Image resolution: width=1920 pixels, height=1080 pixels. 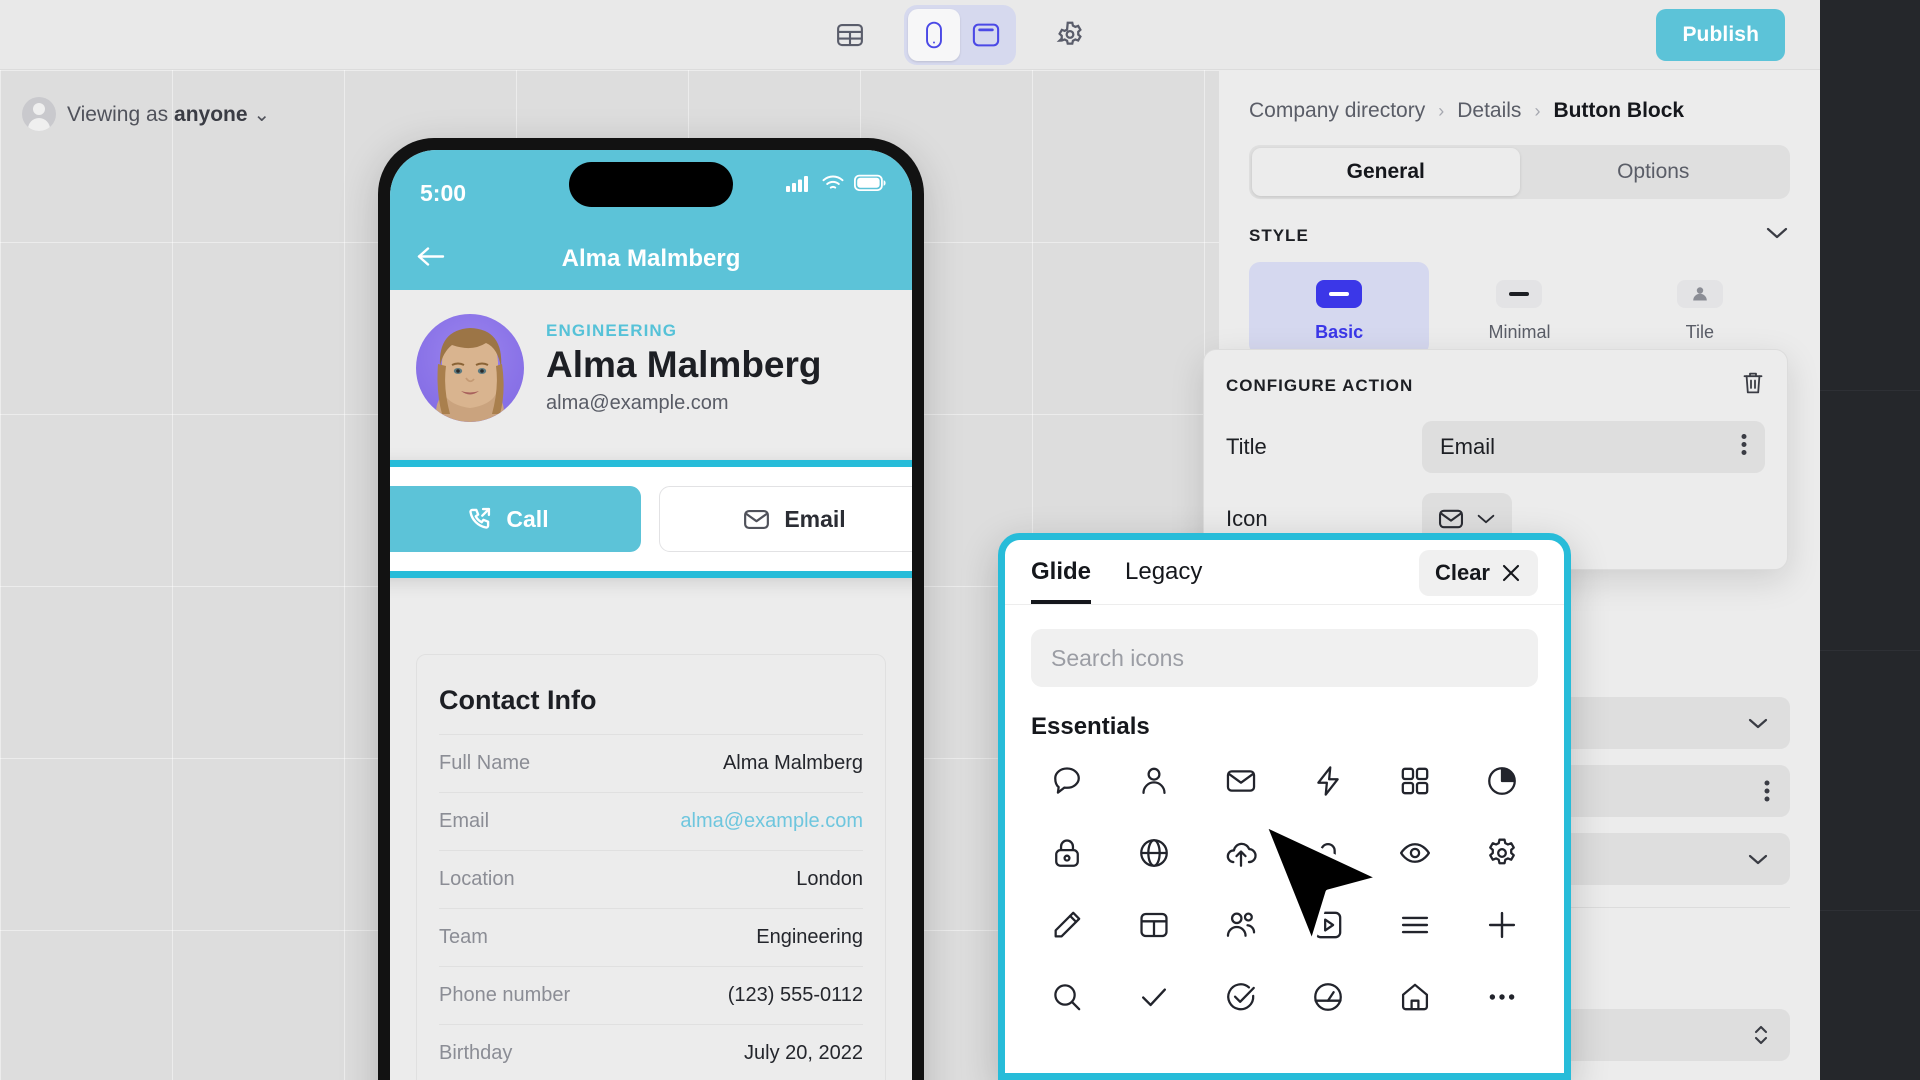 I want to click on style-option-tile: Tile, so click(x=1700, y=308).